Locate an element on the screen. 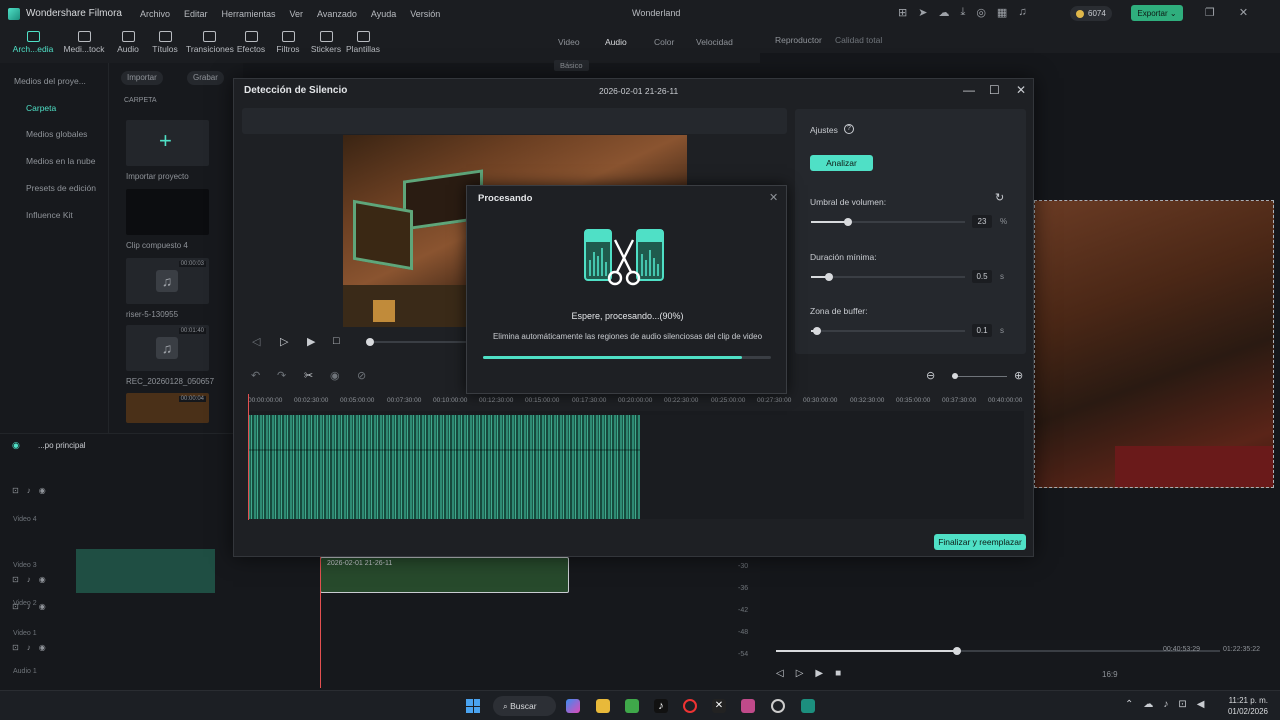 The image size is (1280, 720). dialog-audio-track is located at coordinates (636, 465).